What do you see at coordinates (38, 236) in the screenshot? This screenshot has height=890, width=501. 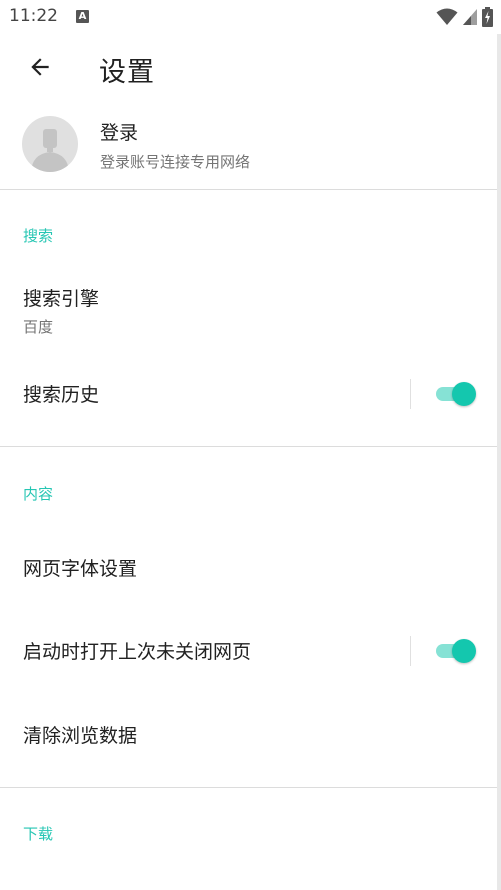 I see `section-header-search: 搜索` at bounding box center [38, 236].